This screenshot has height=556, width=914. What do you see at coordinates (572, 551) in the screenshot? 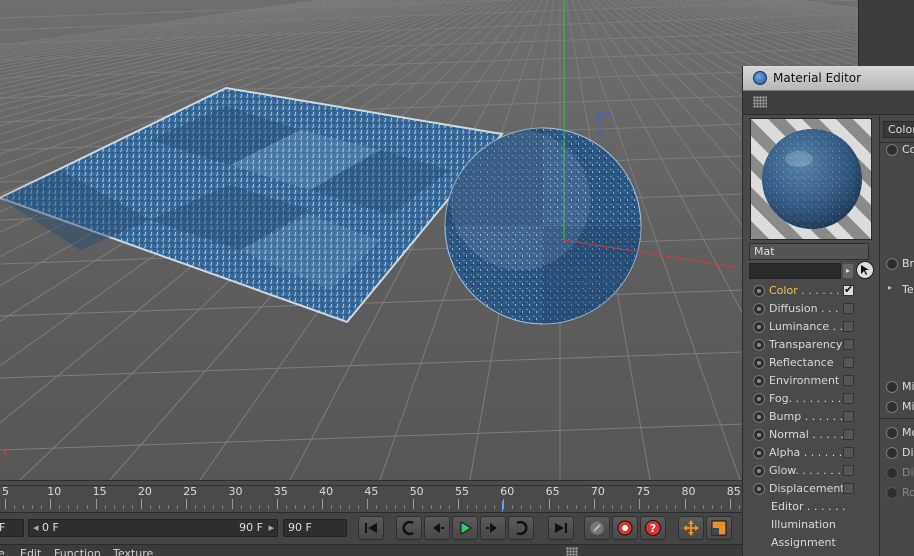
I see `panel-grip-icon` at bounding box center [572, 551].